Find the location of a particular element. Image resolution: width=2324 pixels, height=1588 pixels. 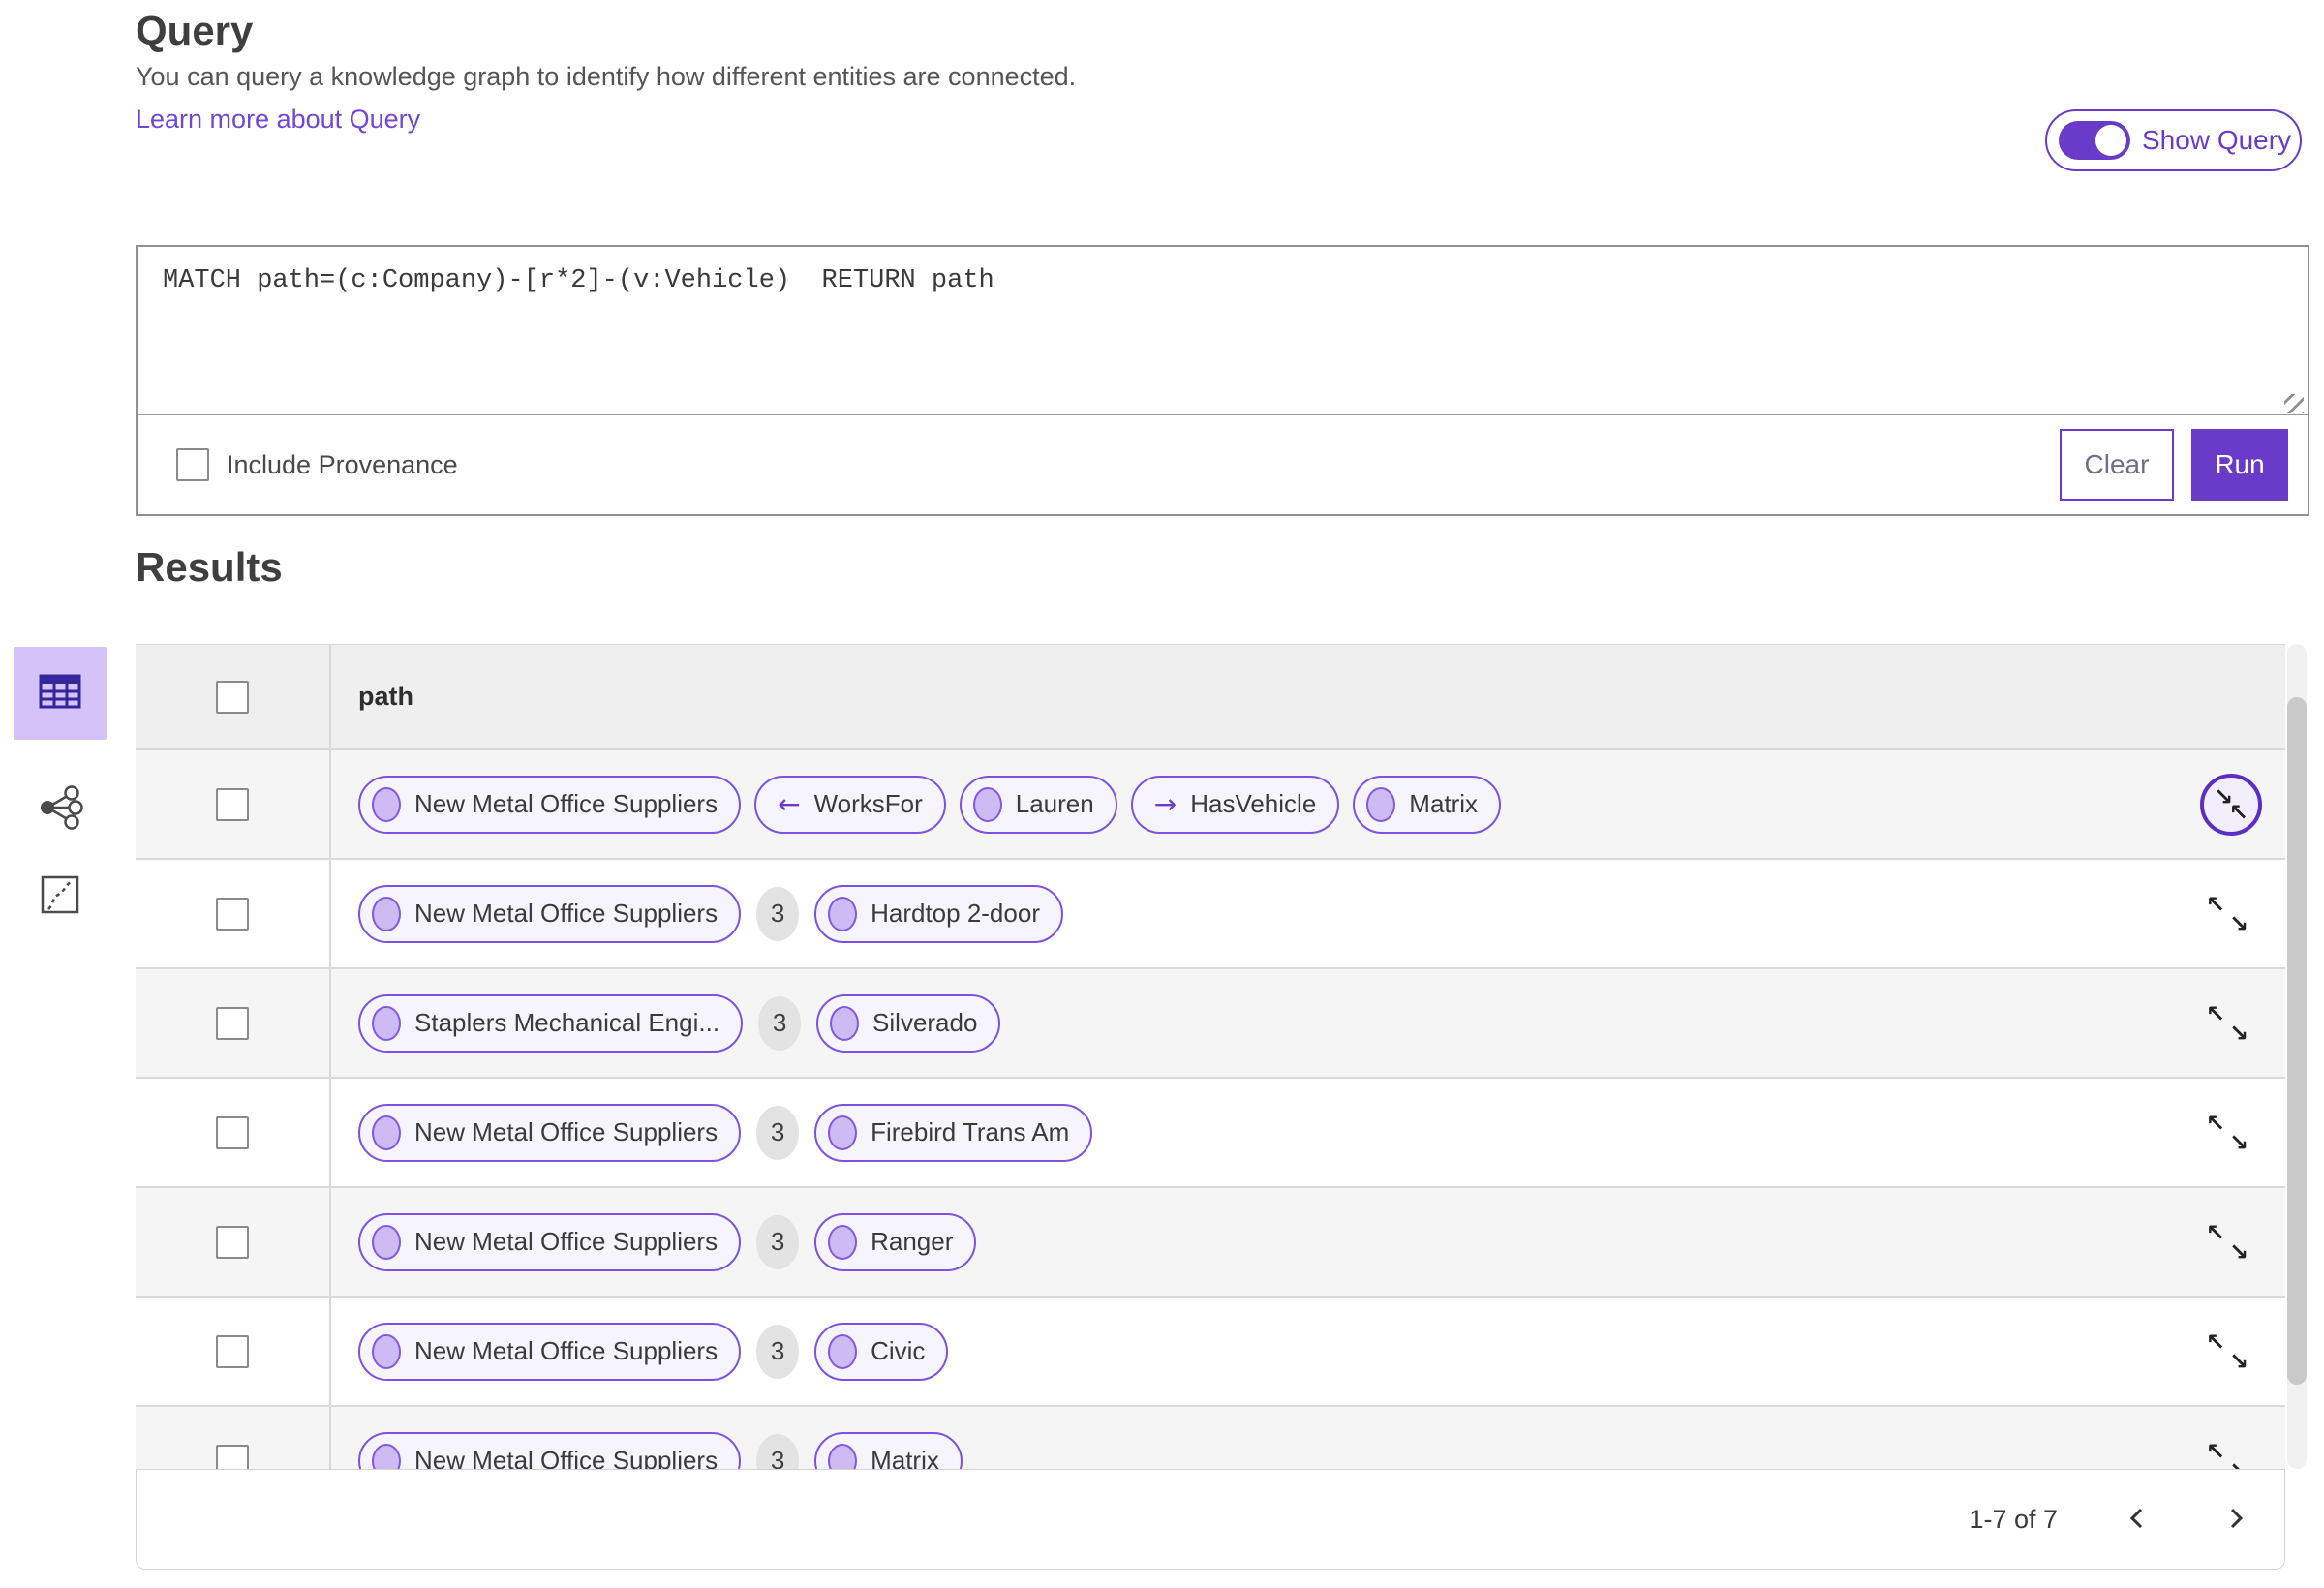

table-icon is located at coordinates (60, 693).